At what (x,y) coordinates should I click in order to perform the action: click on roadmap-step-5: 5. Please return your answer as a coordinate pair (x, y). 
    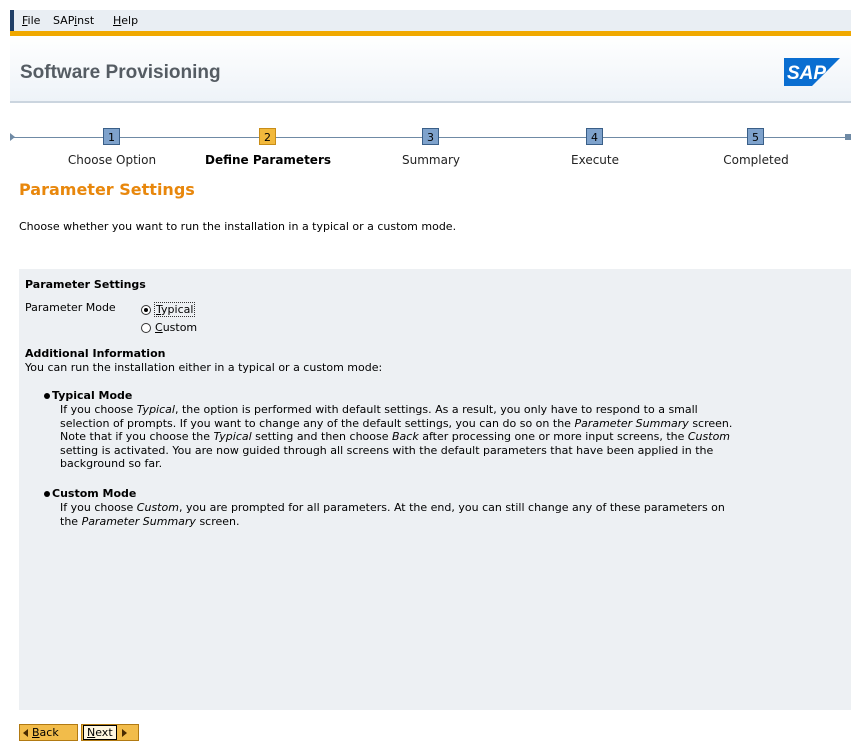
    Looking at the image, I should click on (755, 136).